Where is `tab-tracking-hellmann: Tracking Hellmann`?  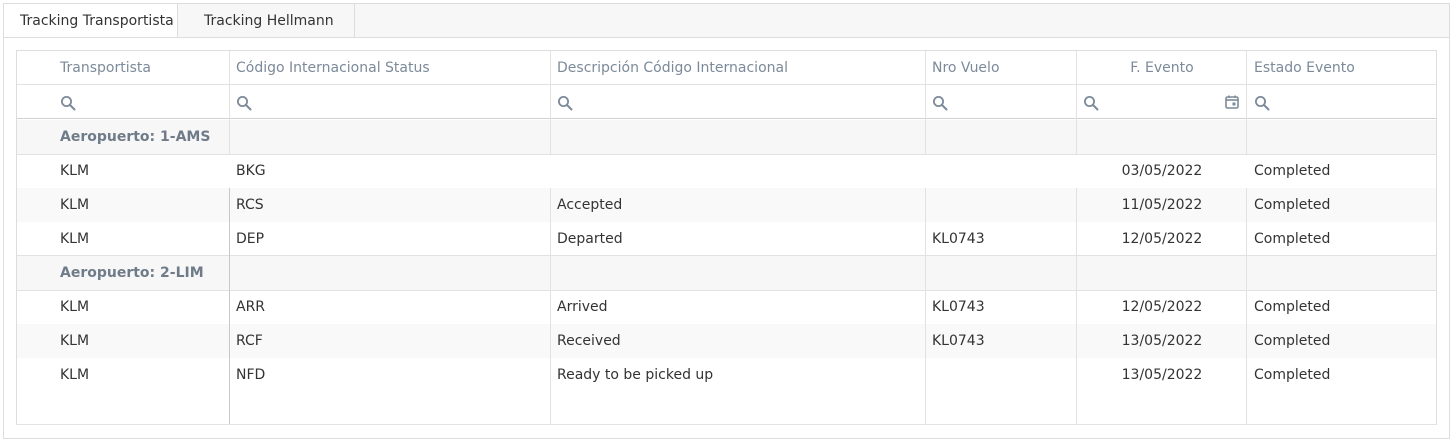 tab-tracking-hellmann: Tracking Hellmann is located at coordinates (271, 21).